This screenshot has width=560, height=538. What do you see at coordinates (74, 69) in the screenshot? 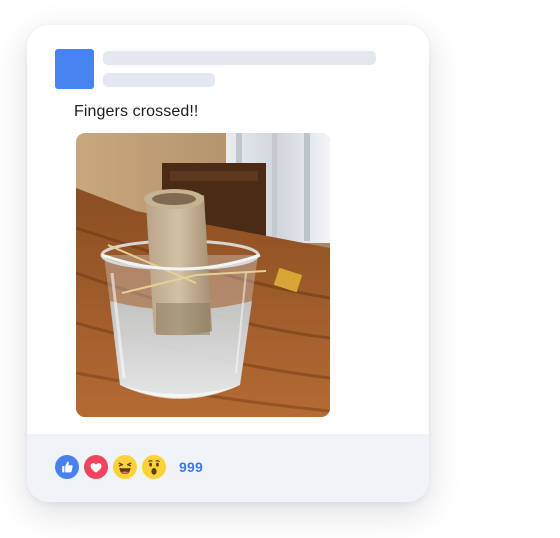
I see `avatar` at bounding box center [74, 69].